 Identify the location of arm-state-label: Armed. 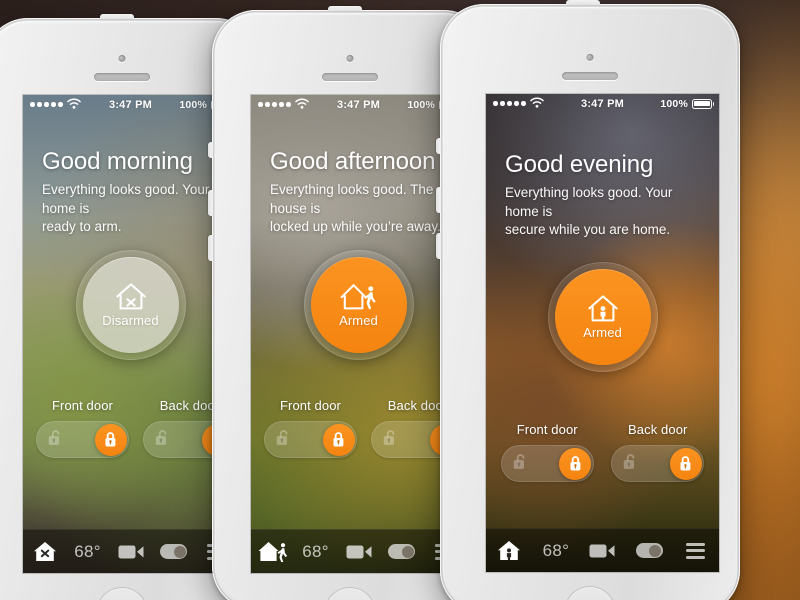
(602, 332).